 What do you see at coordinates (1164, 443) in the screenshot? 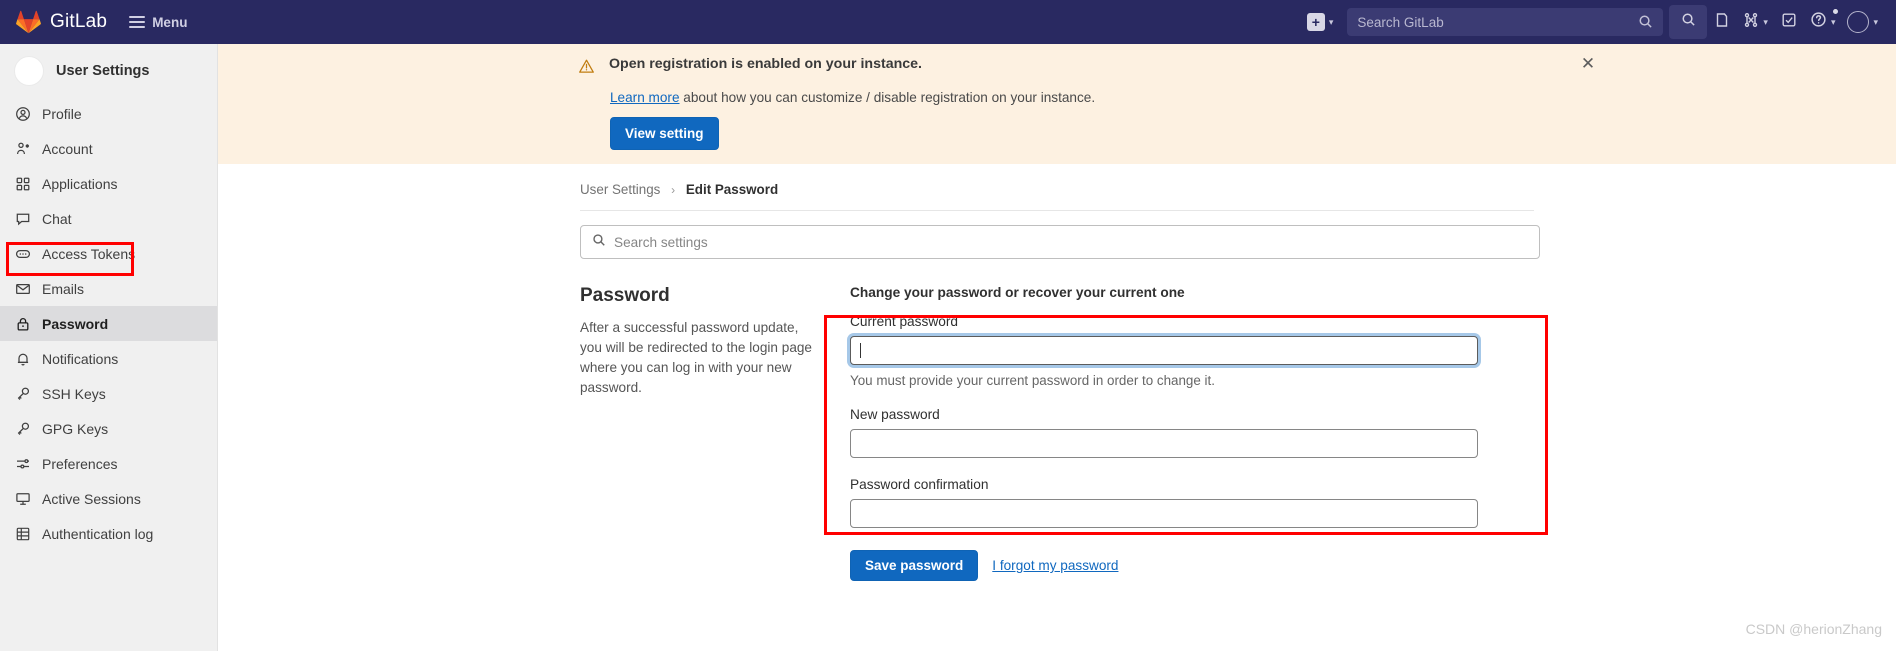
I see `new-password-input` at bounding box center [1164, 443].